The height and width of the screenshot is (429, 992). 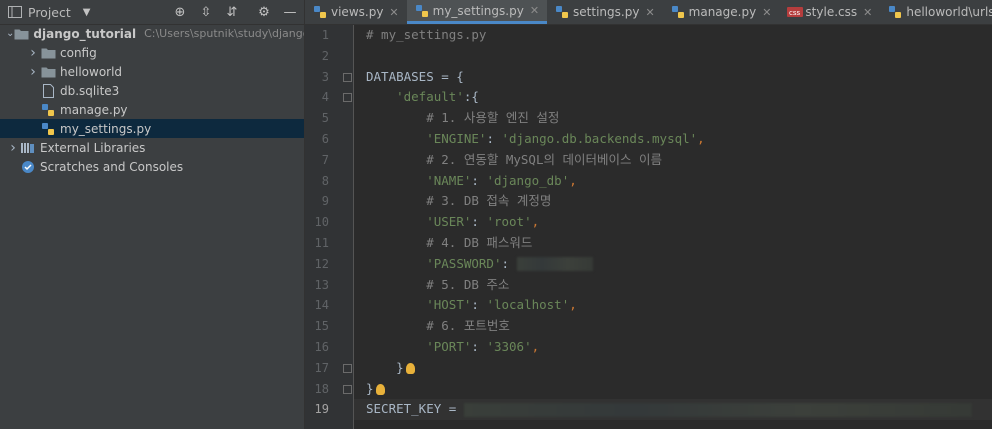 I want to click on line-number: 5, so click(x=325, y=118).